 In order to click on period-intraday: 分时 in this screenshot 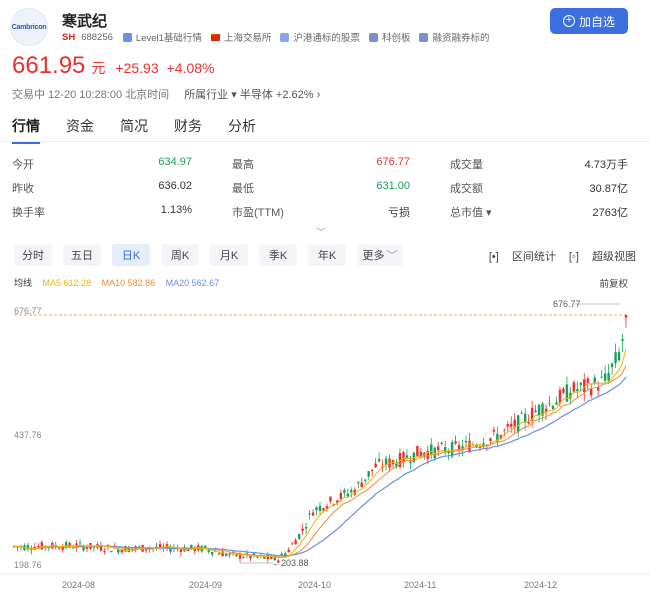, I will do `click(33, 255)`.